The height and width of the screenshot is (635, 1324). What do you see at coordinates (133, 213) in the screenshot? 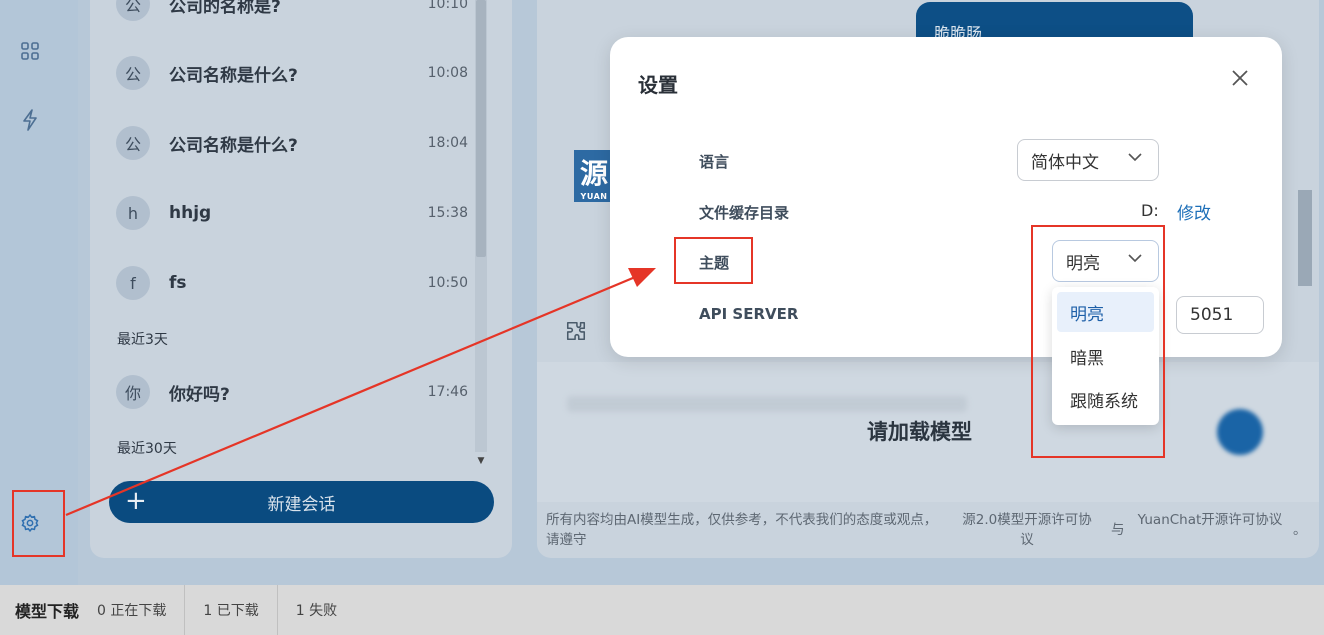
I see `avatar: h` at bounding box center [133, 213].